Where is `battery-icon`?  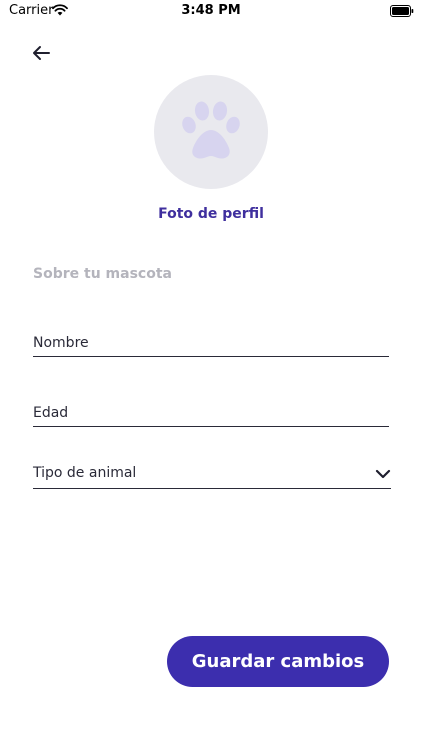 battery-icon is located at coordinates (402, 11).